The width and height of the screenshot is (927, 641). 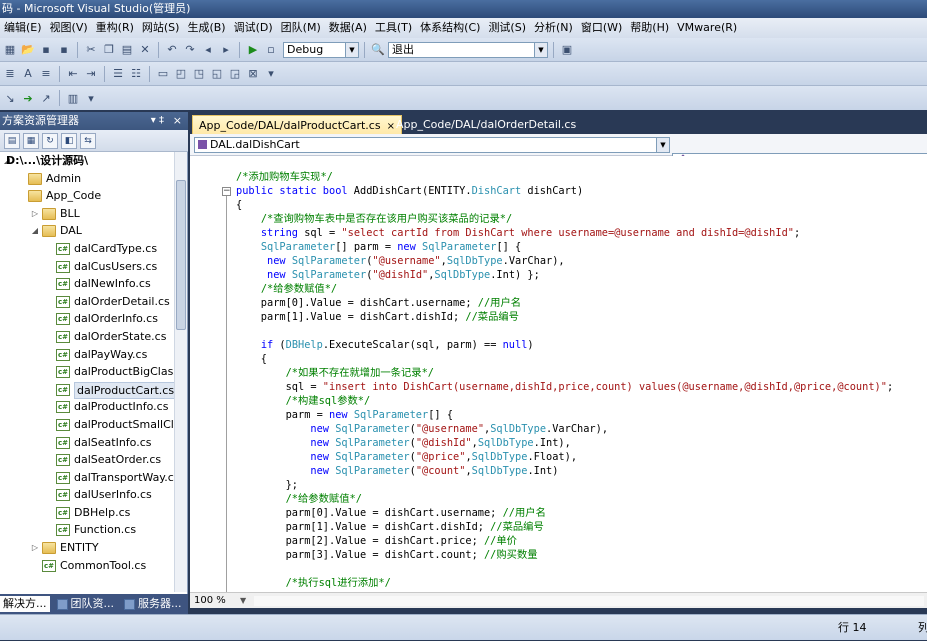 I want to click on tree-item: c# dalCardType.cs, so click(x=87, y=249).